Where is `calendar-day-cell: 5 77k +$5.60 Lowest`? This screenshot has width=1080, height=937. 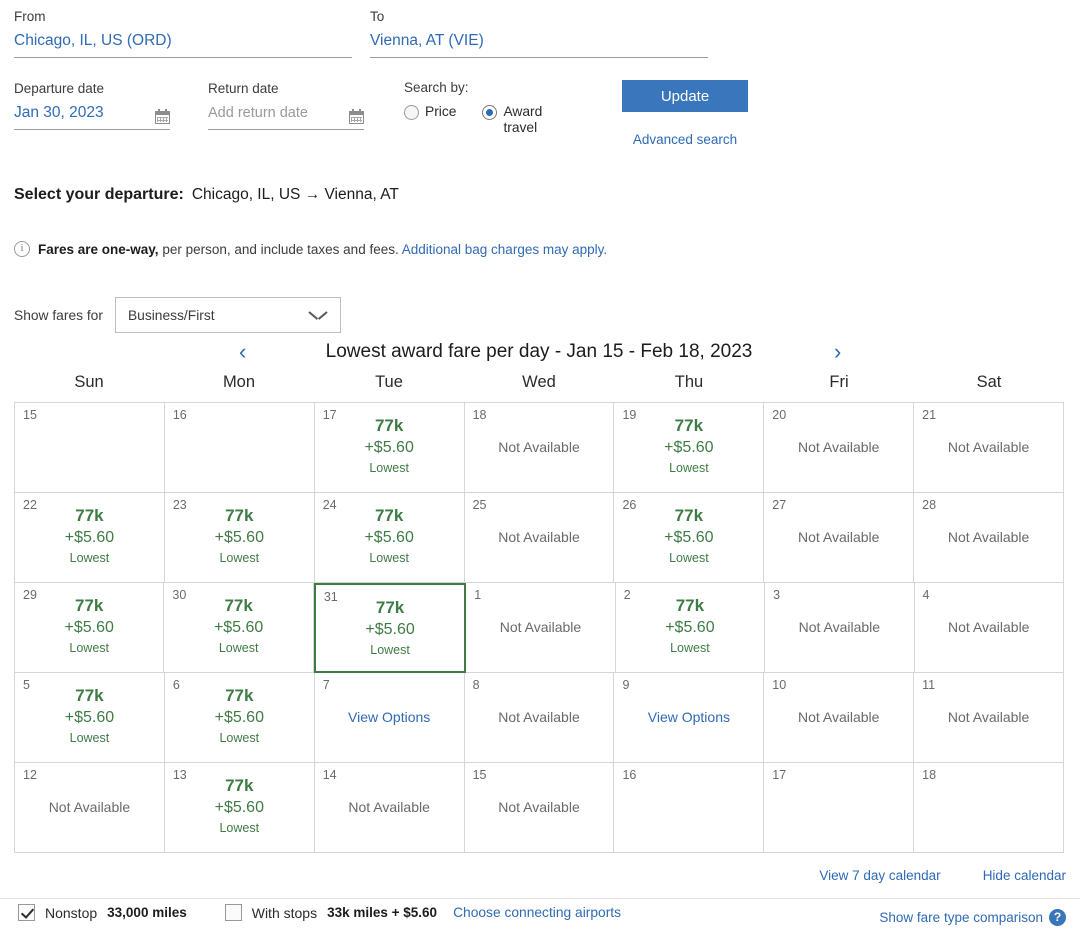 calendar-day-cell: 5 77k +$5.60 Lowest is located at coordinates (90, 718).